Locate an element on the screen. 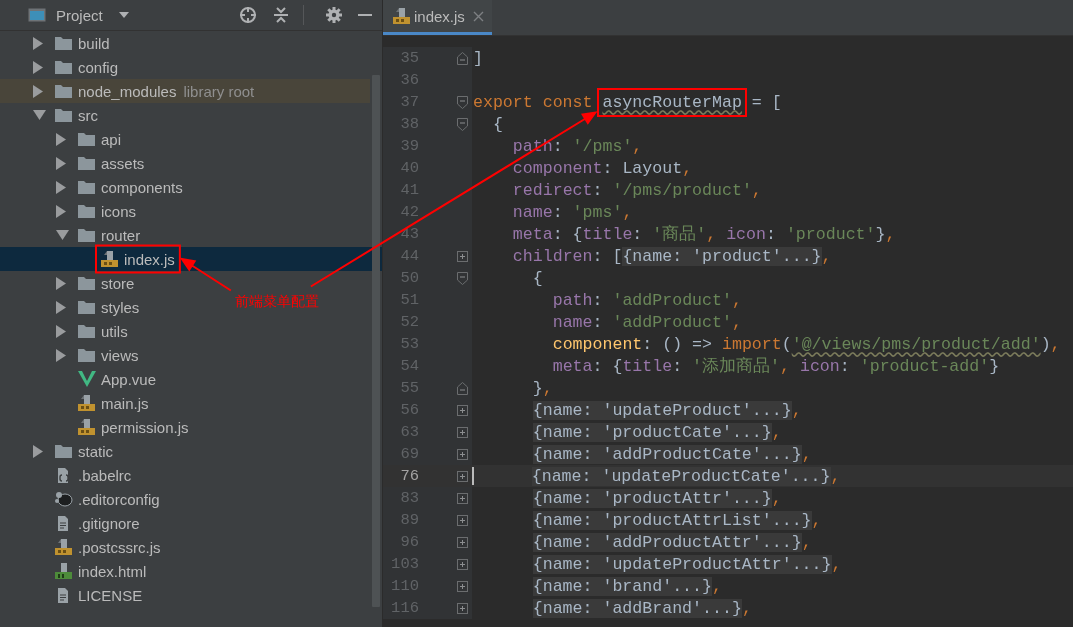 The height and width of the screenshot is (627, 1073). tree-item: main.js is located at coordinates (125, 403).